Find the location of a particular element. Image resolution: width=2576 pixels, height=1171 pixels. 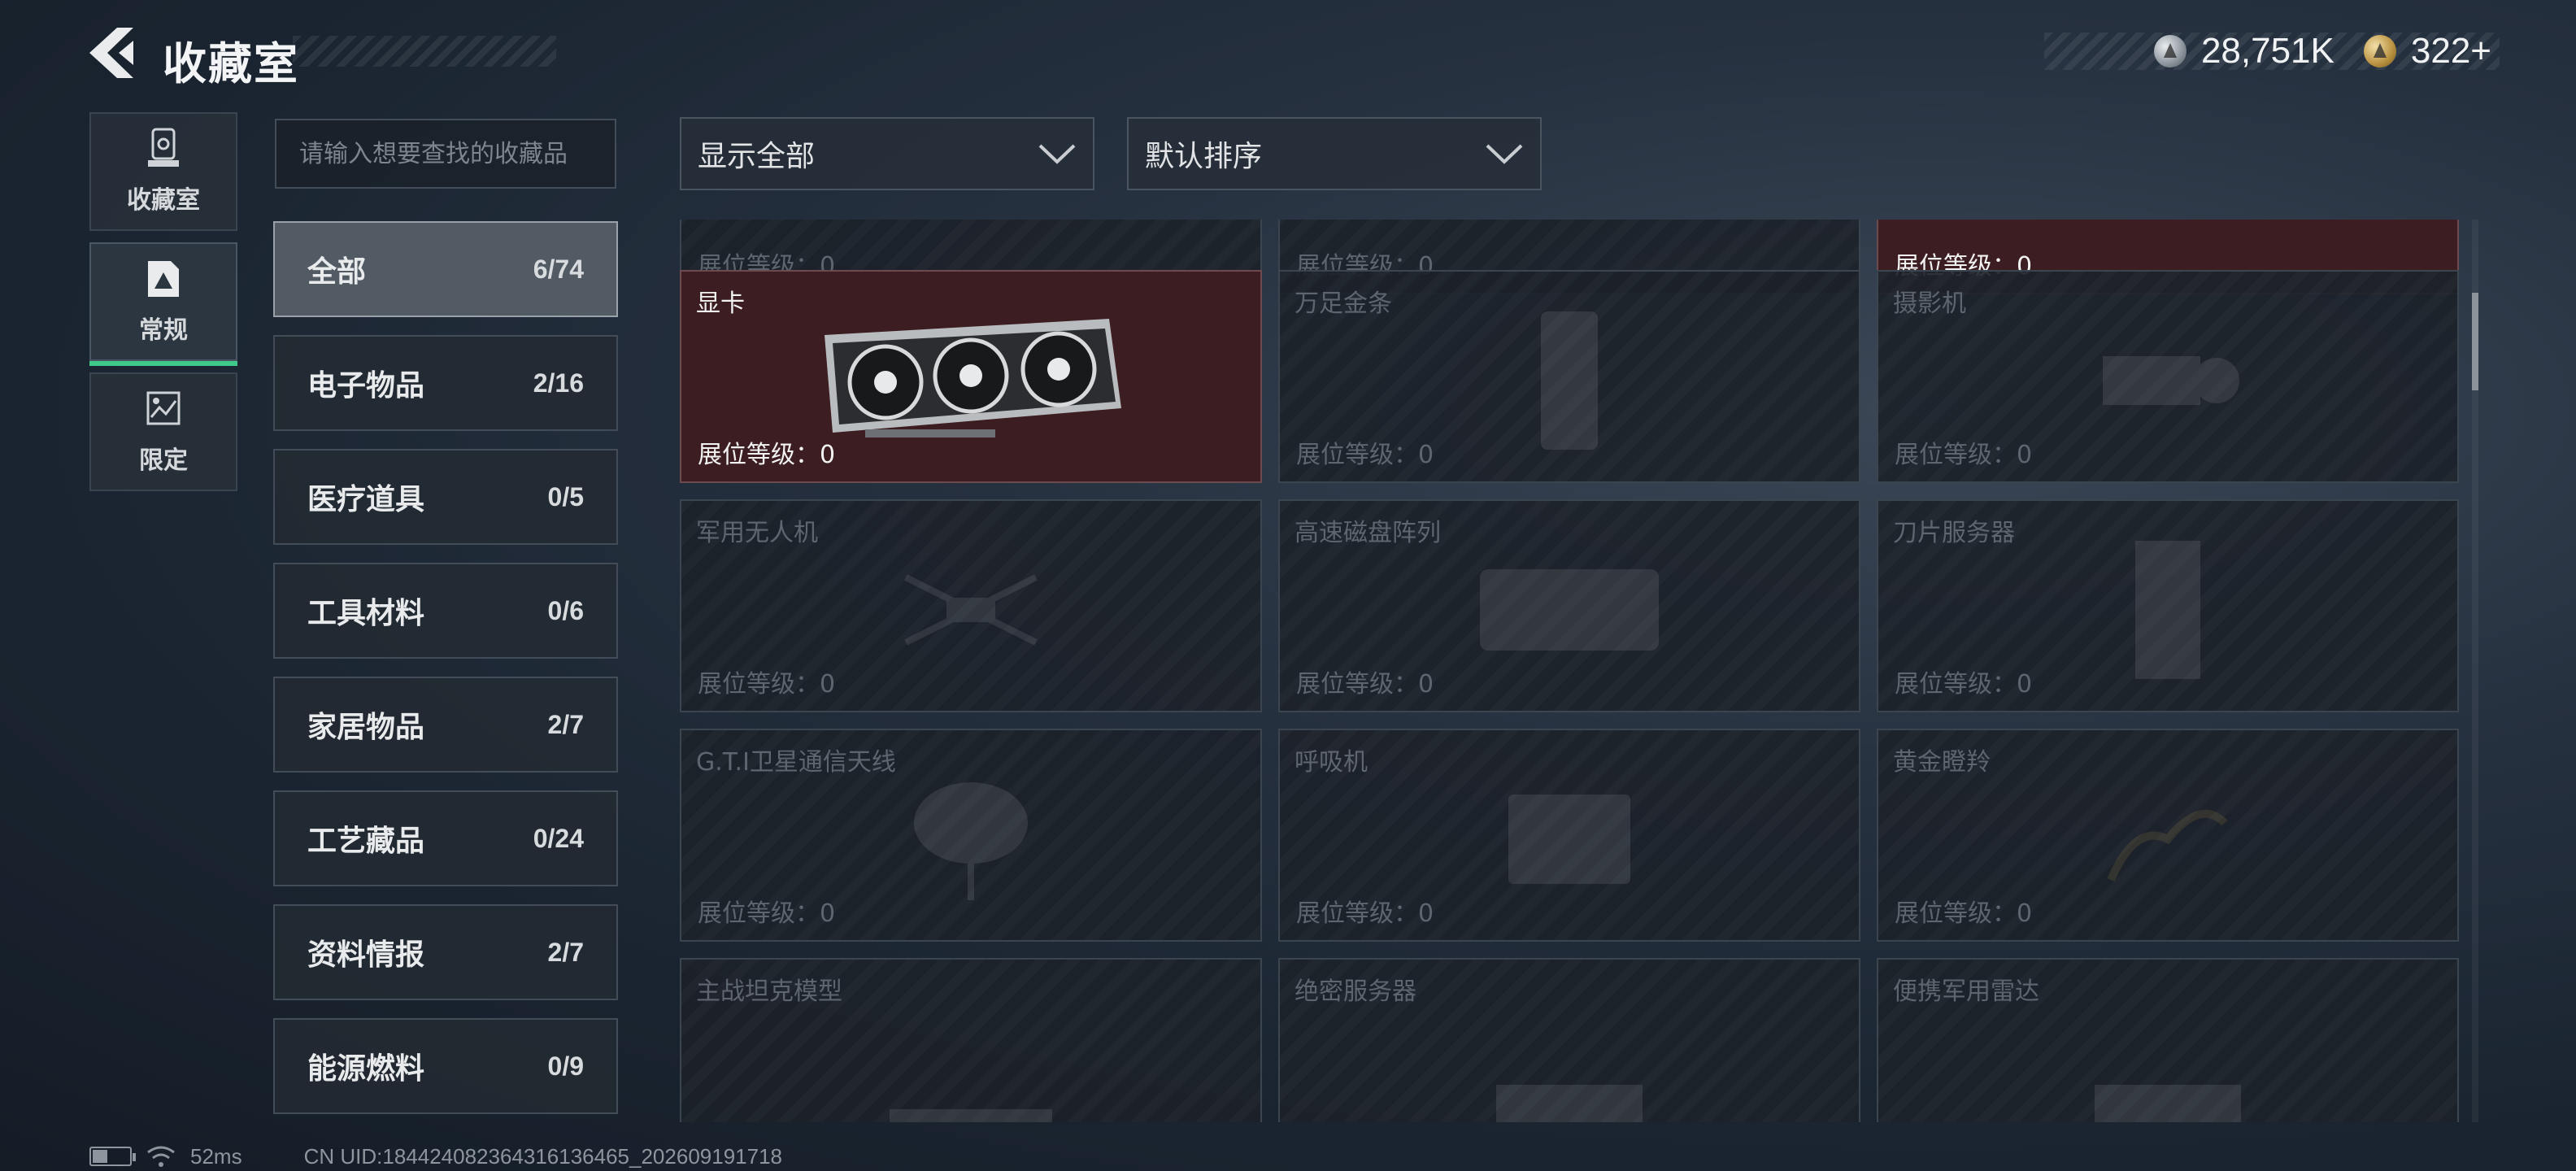

card-name: 黄金瞪羚 is located at coordinates (1942, 762).